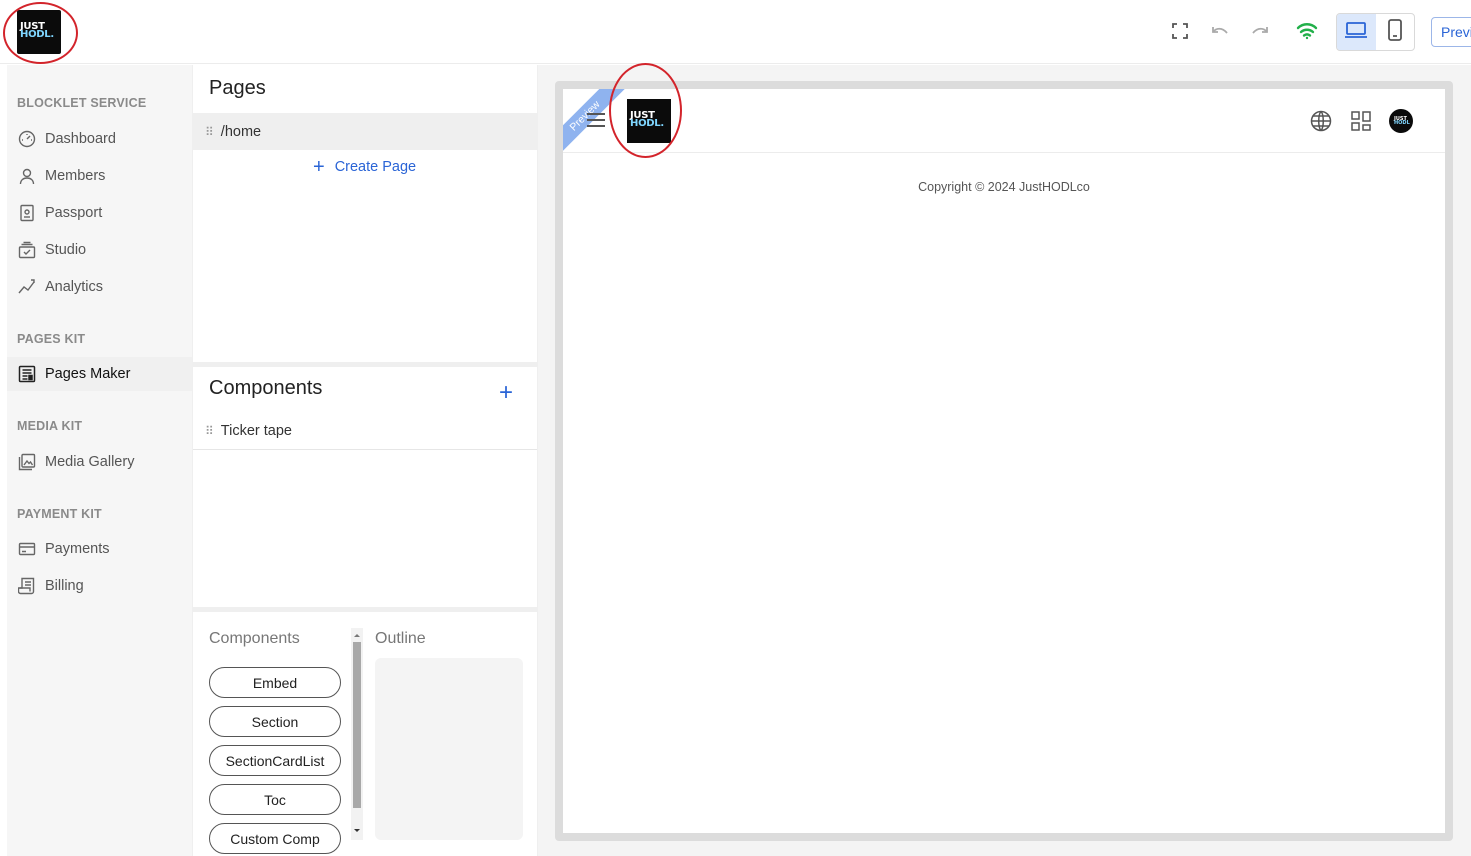 The image size is (1471, 856). Describe the element at coordinates (275, 682) in the screenshot. I see `component-button-embed: Embed` at that location.